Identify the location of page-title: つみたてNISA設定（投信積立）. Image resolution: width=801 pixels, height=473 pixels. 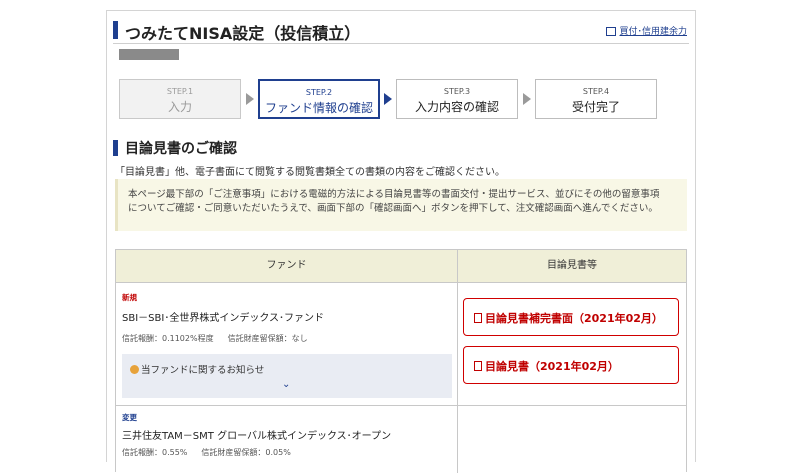
(243, 33).